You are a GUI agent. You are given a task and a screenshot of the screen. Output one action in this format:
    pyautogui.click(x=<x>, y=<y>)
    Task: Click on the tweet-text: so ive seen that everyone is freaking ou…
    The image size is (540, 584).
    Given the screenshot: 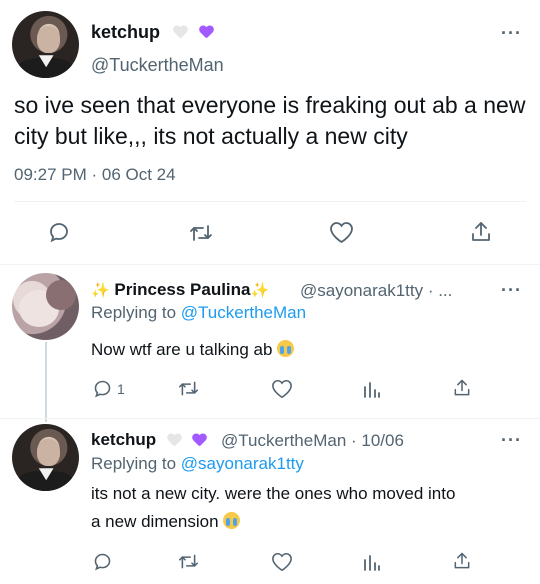 What is the action you would take?
    pyautogui.click(x=270, y=120)
    